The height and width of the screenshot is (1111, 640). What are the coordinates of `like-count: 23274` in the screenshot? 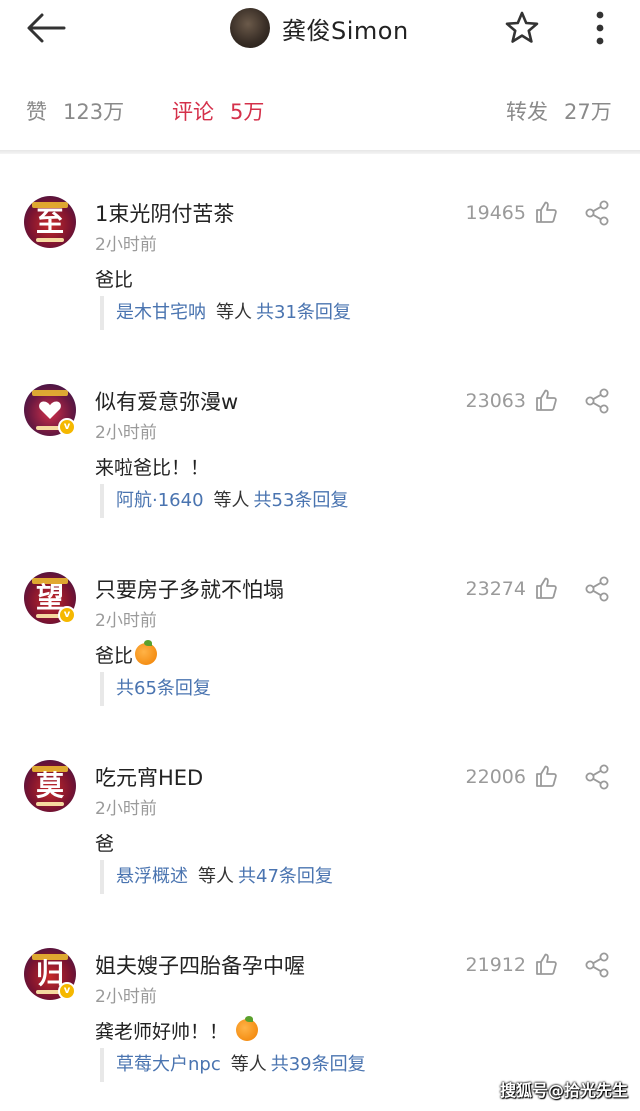 It's located at (495, 589).